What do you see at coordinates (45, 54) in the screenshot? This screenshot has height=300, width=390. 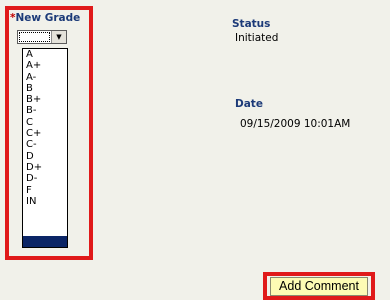 I see `grade-option: A` at bounding box center [45, 54].